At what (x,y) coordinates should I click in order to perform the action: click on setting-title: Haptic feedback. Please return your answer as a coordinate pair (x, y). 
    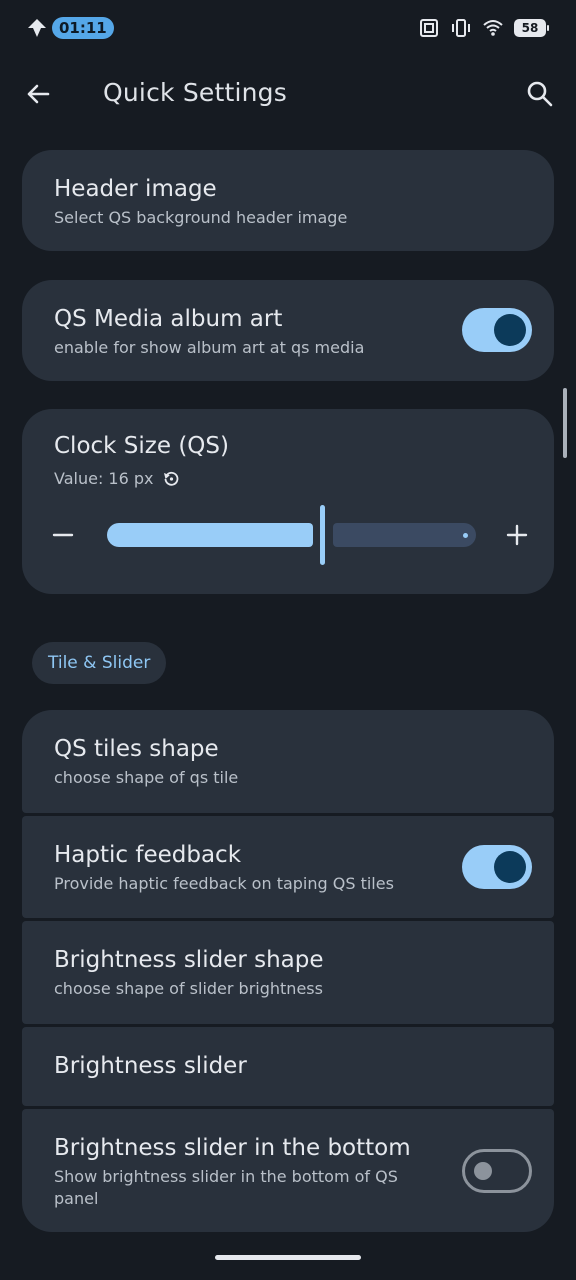
    Looking at the image, I should click on (148, 855).